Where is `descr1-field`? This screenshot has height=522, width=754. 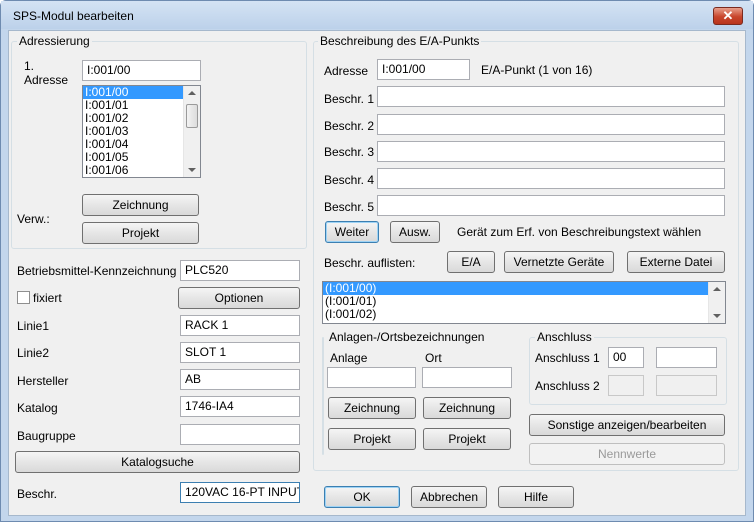 descr1-field is located at coordinates (551, 96).